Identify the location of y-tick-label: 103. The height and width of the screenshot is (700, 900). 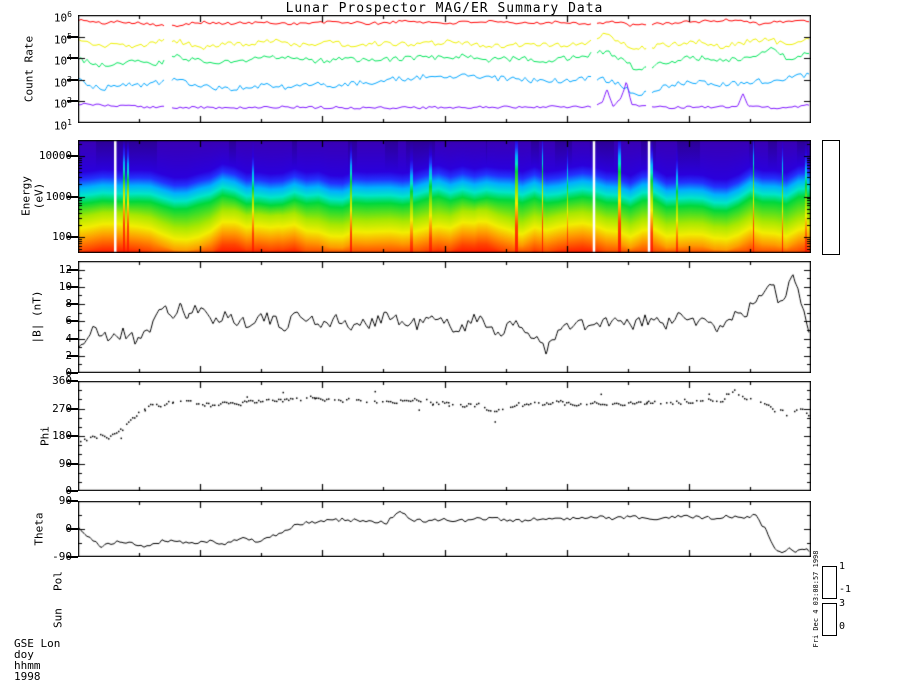
(62, 82).